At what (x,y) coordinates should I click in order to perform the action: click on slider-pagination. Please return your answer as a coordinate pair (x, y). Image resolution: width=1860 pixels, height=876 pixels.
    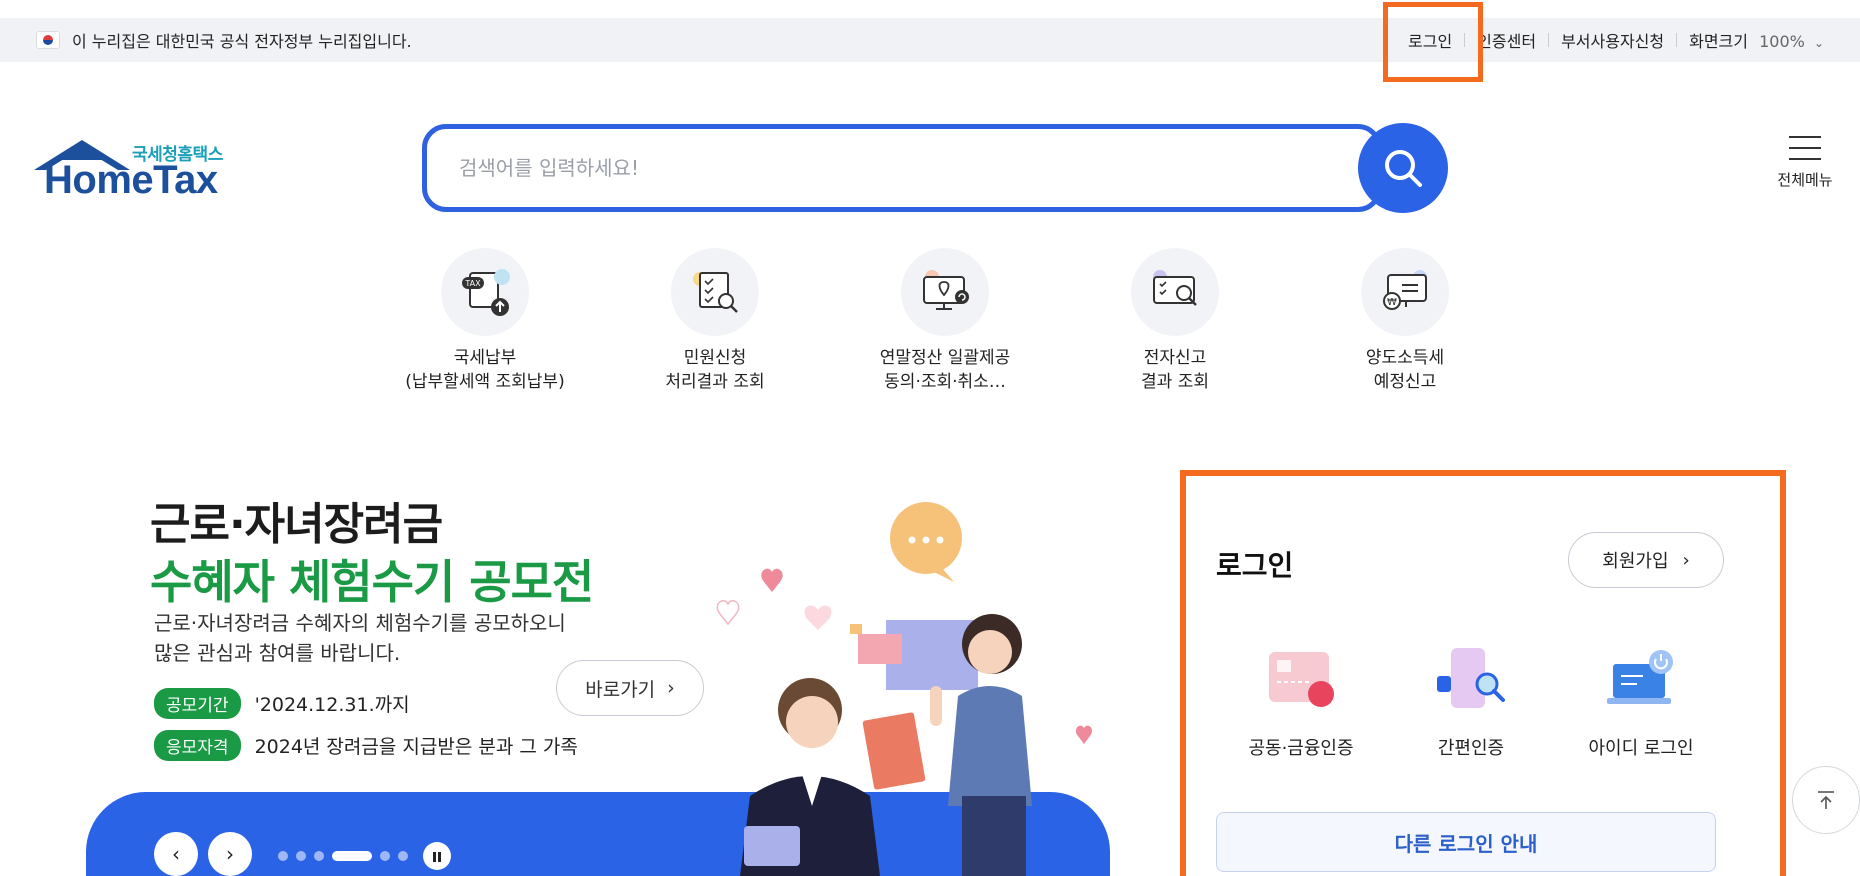
    Looking at the image, I should click on (343, 856).